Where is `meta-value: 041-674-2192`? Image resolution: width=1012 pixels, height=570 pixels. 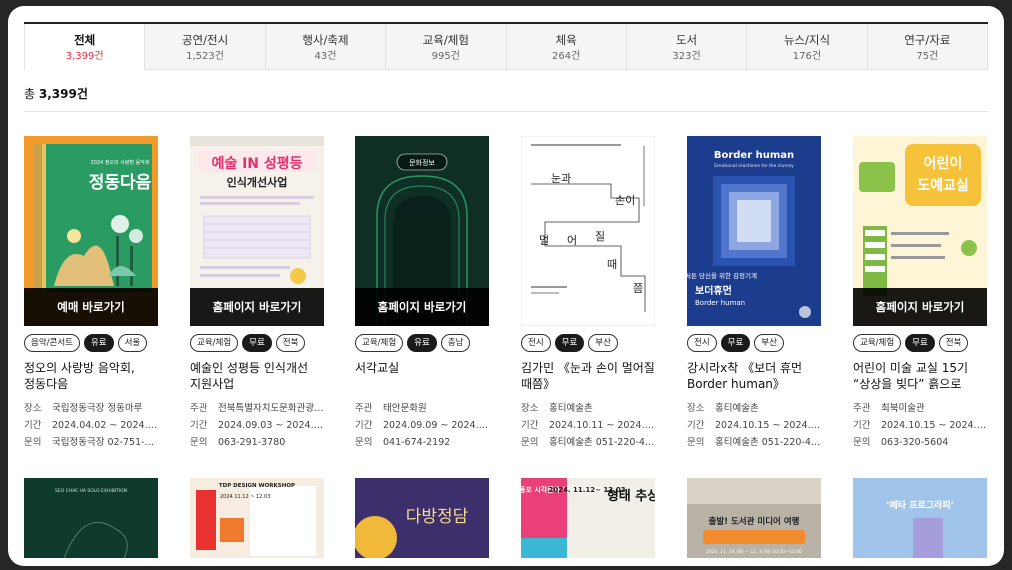 meta-value: 041-674-2192 is located at coordinates (417, 442).